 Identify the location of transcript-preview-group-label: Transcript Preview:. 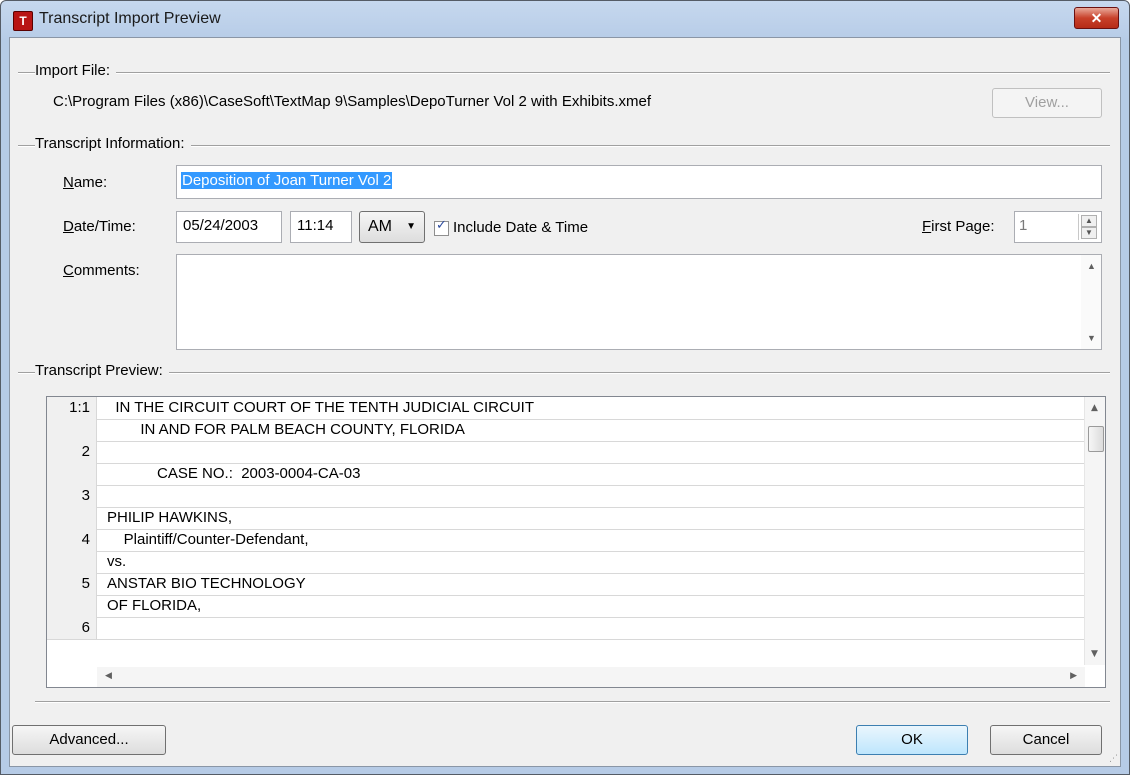
(102, 370).